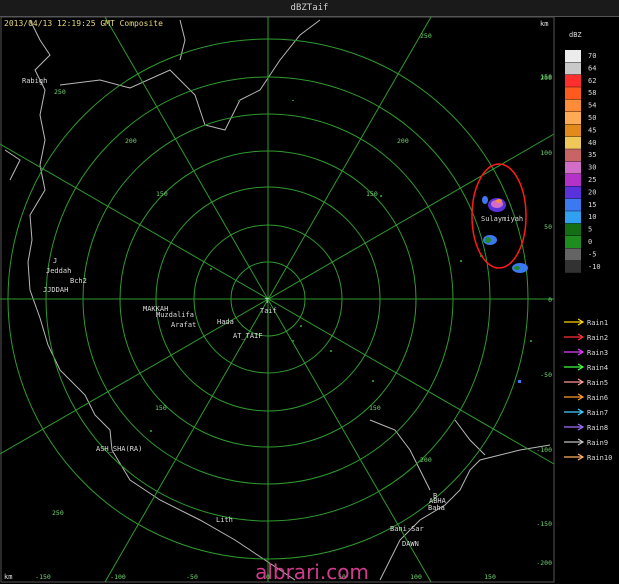 Image resolution: width=619 pixels, height=584 pixels. What do you see at coordinates (544, 563) in the screenshot?
I see `scale-right-minus200: -200` at bounding box center [544, 563].